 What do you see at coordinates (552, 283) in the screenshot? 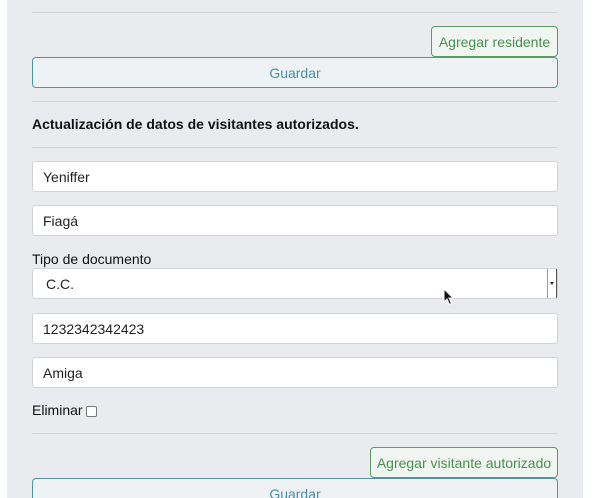
I see `chevron-down-icon` at bounding box center [552, 283].